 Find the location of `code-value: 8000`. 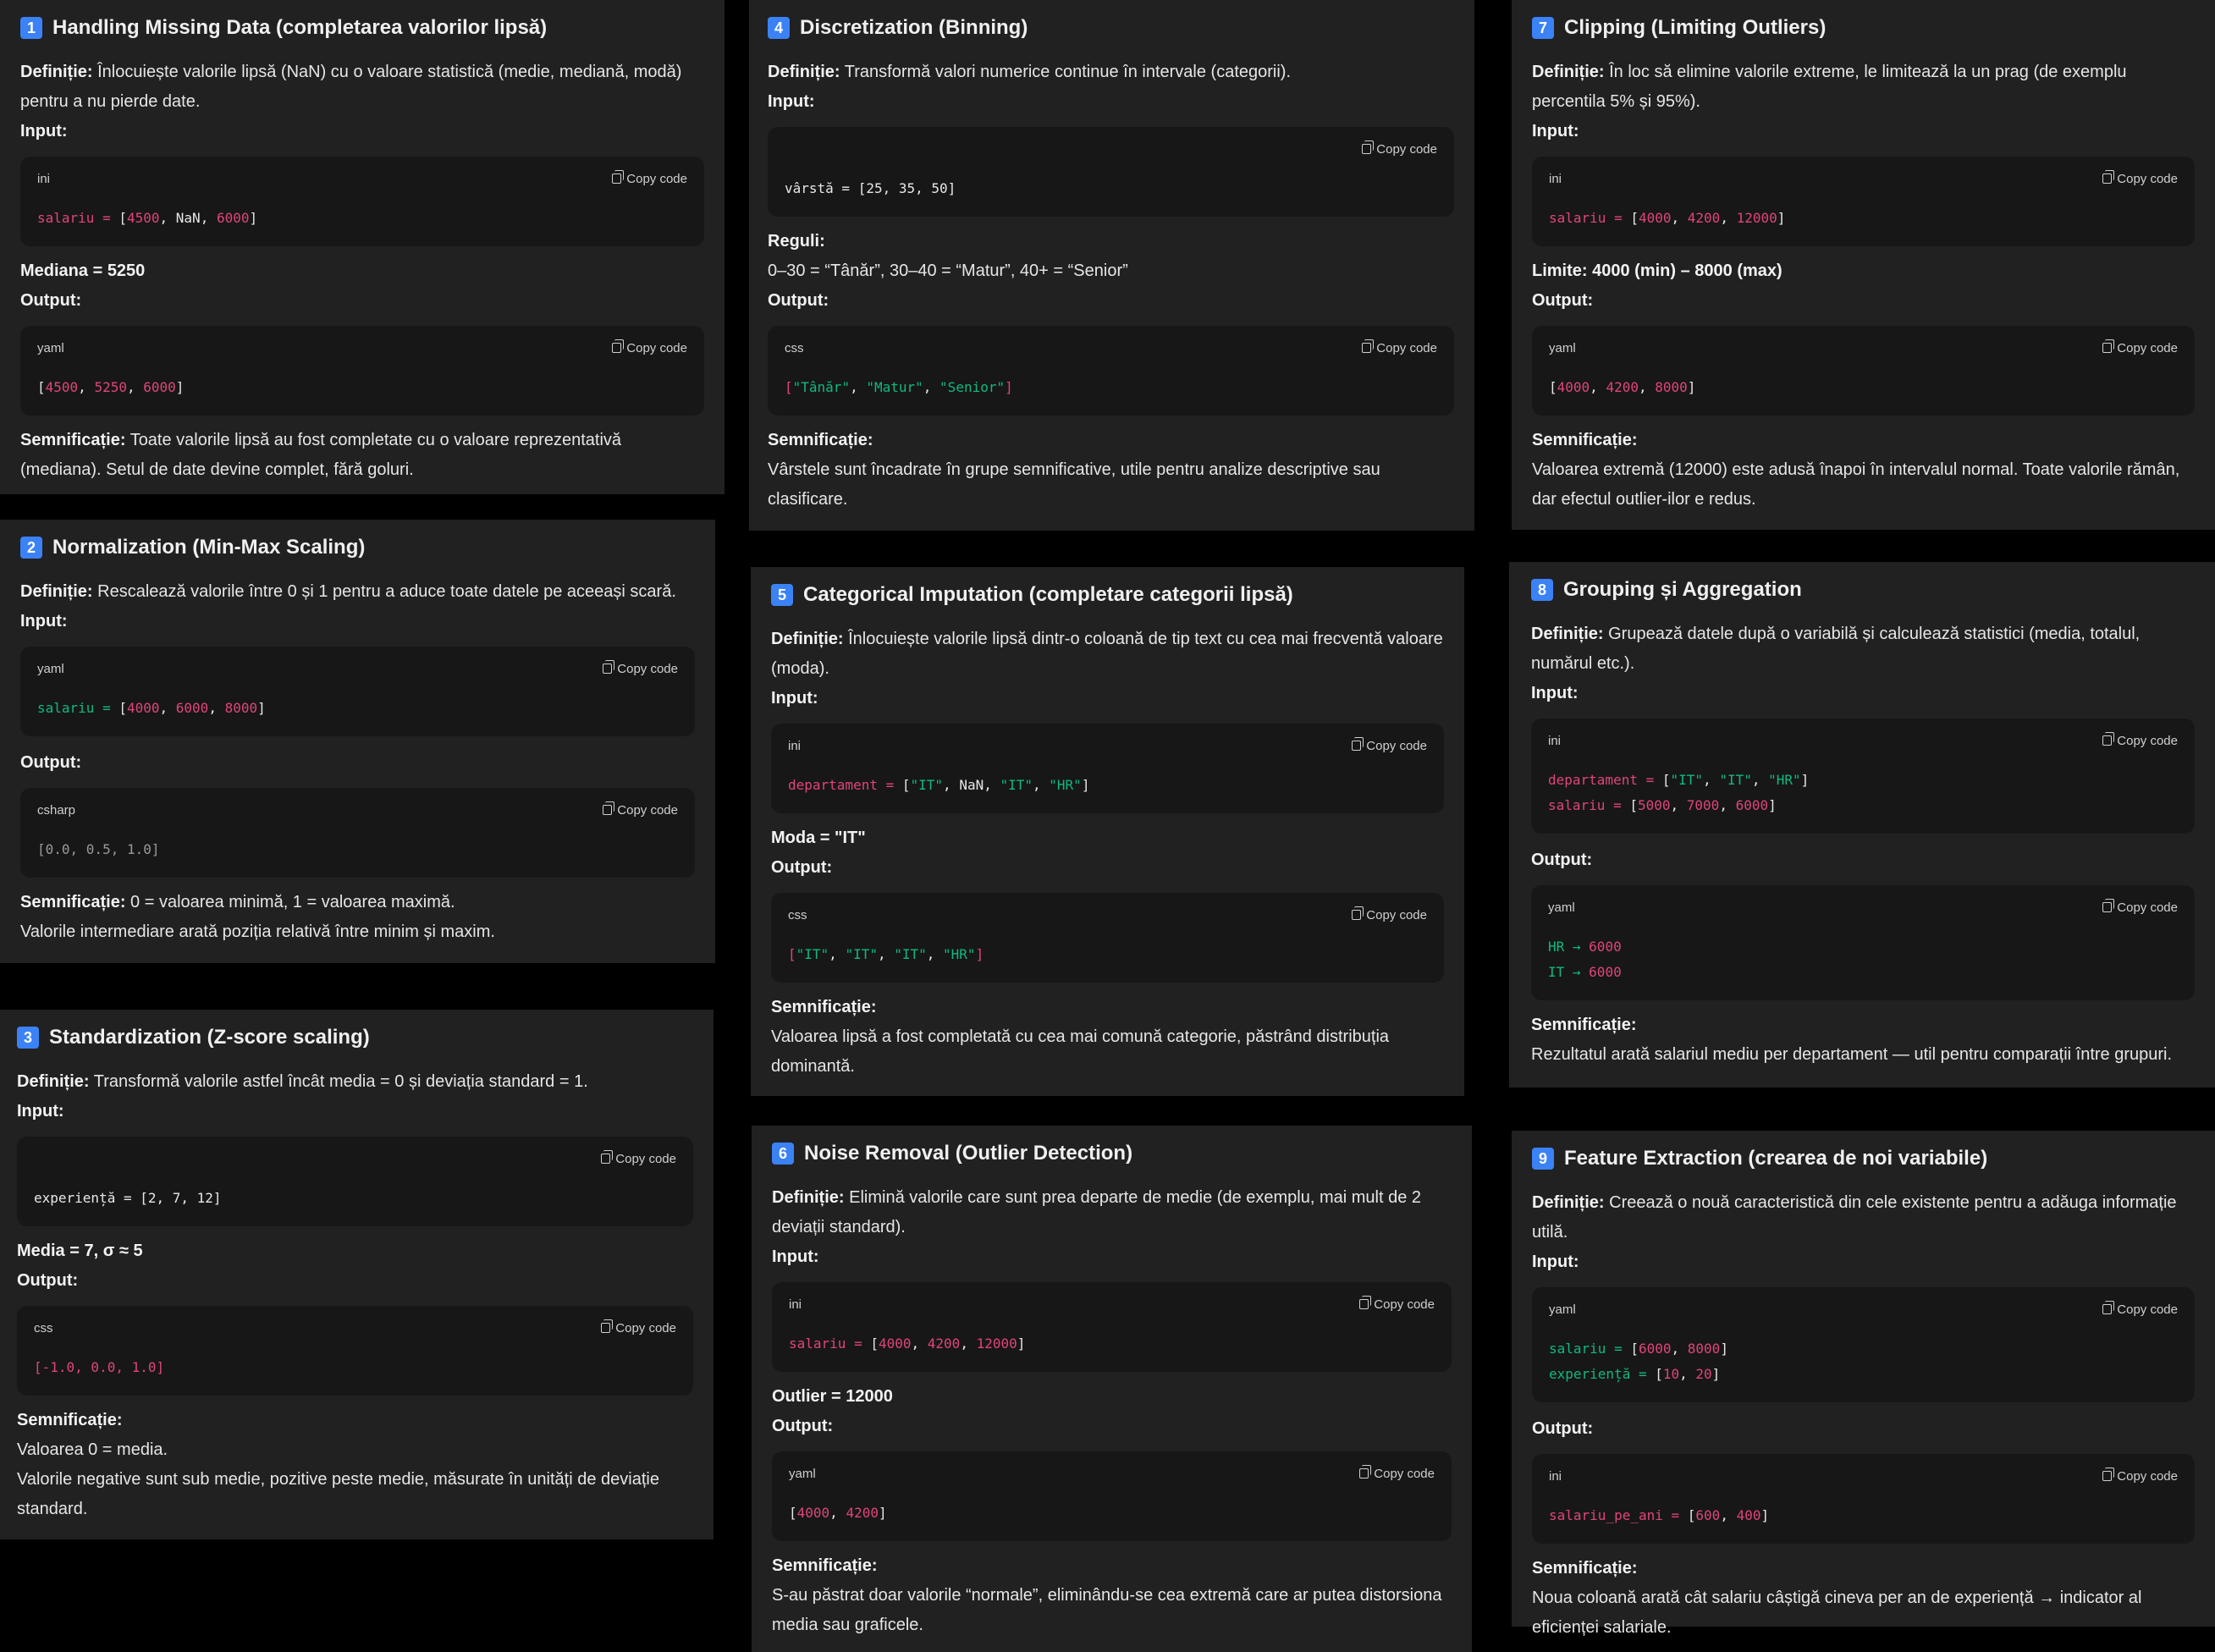

code-value: 8000 is located at coordinates (1671, 387).